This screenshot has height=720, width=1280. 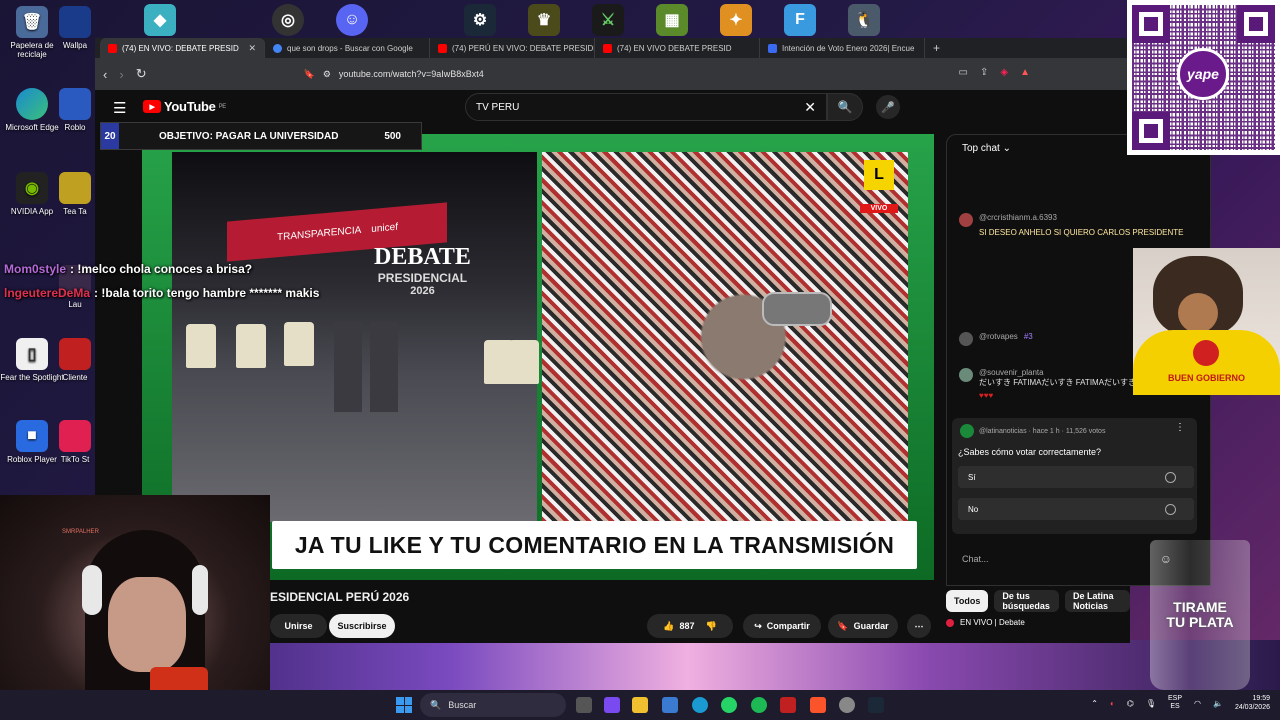 I want to click on forward-icon: ›, so click(x=121, y=74).